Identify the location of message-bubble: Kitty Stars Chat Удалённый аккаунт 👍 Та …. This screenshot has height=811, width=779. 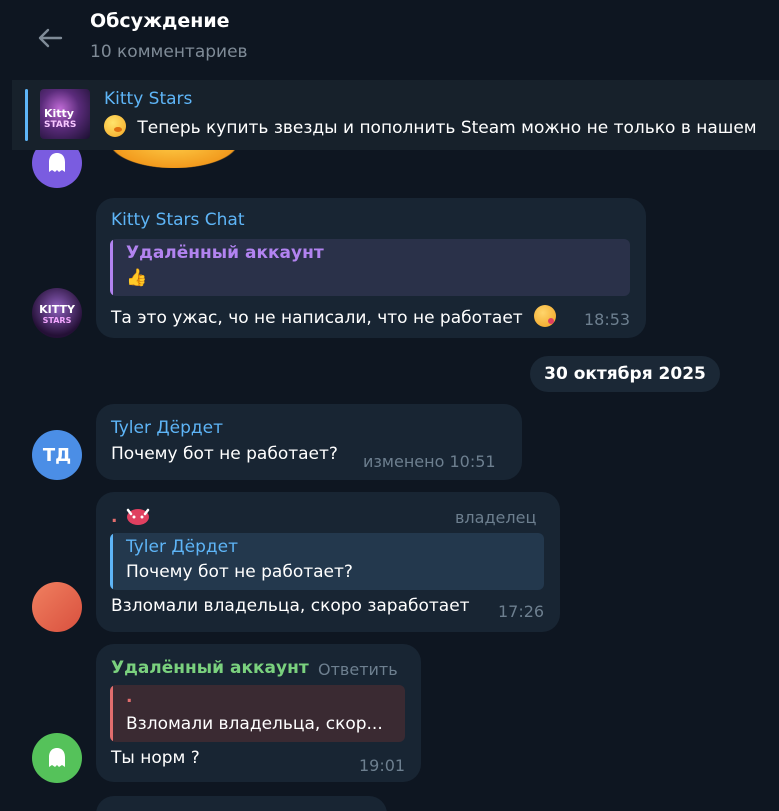
(371, 268).